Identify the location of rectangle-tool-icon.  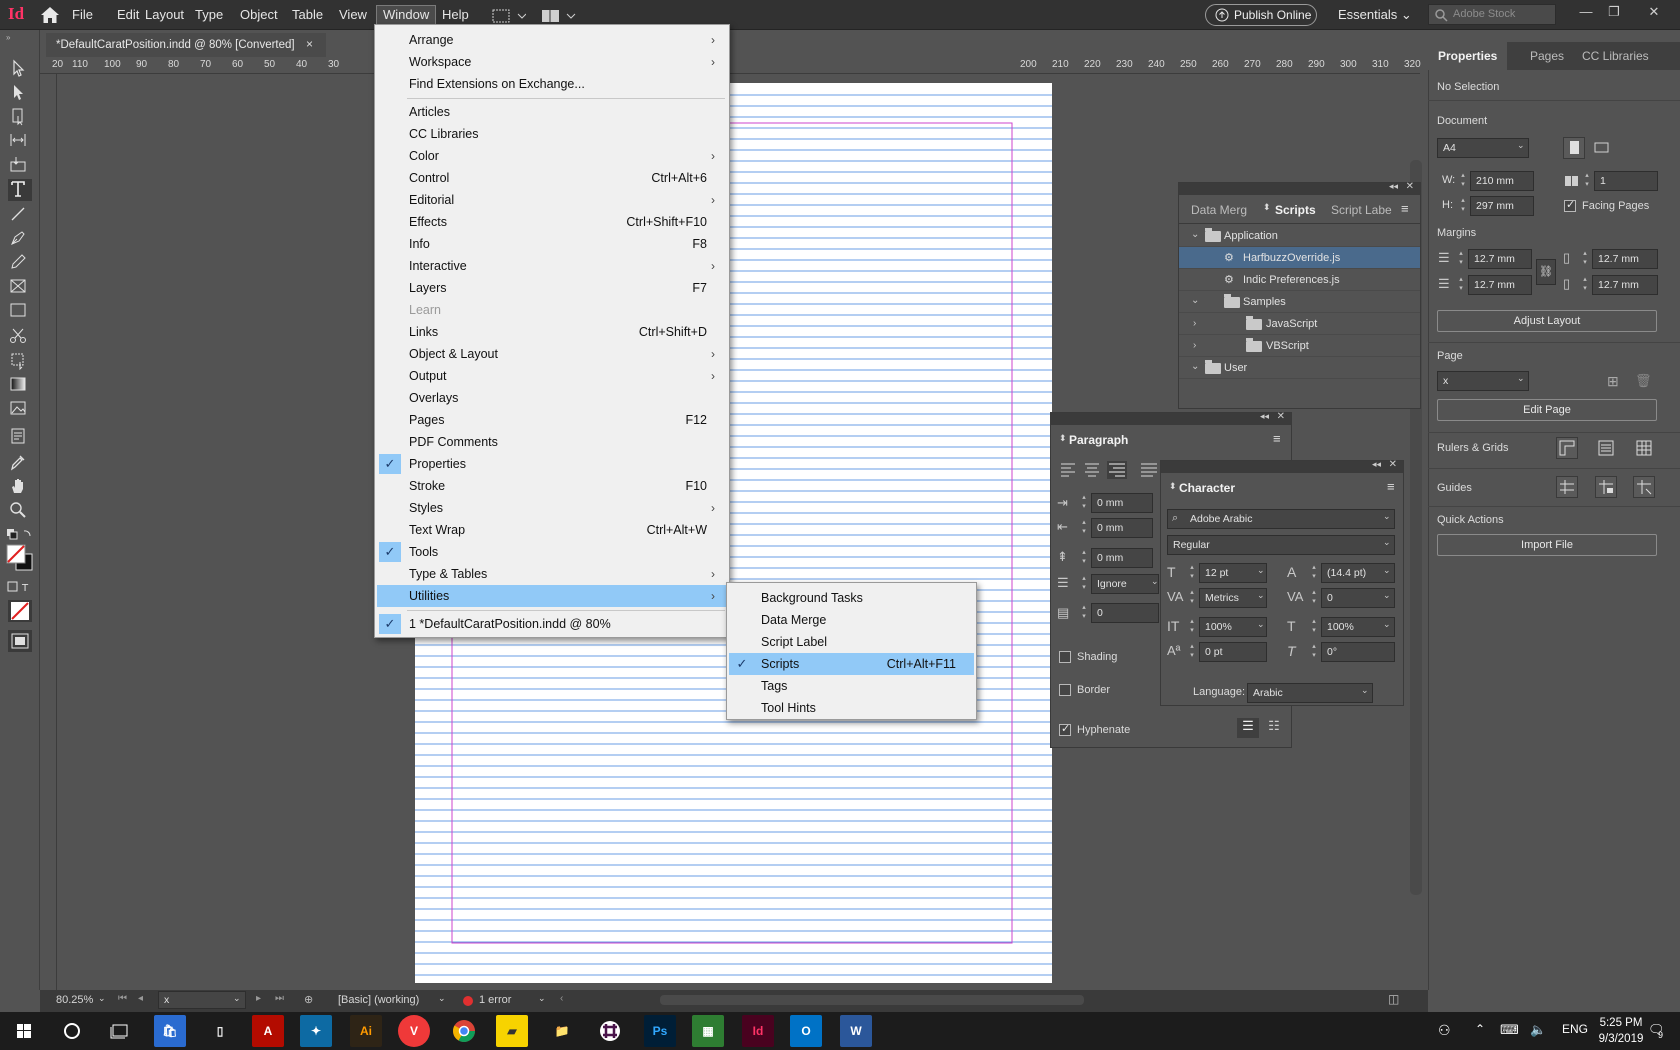
(20, 311).